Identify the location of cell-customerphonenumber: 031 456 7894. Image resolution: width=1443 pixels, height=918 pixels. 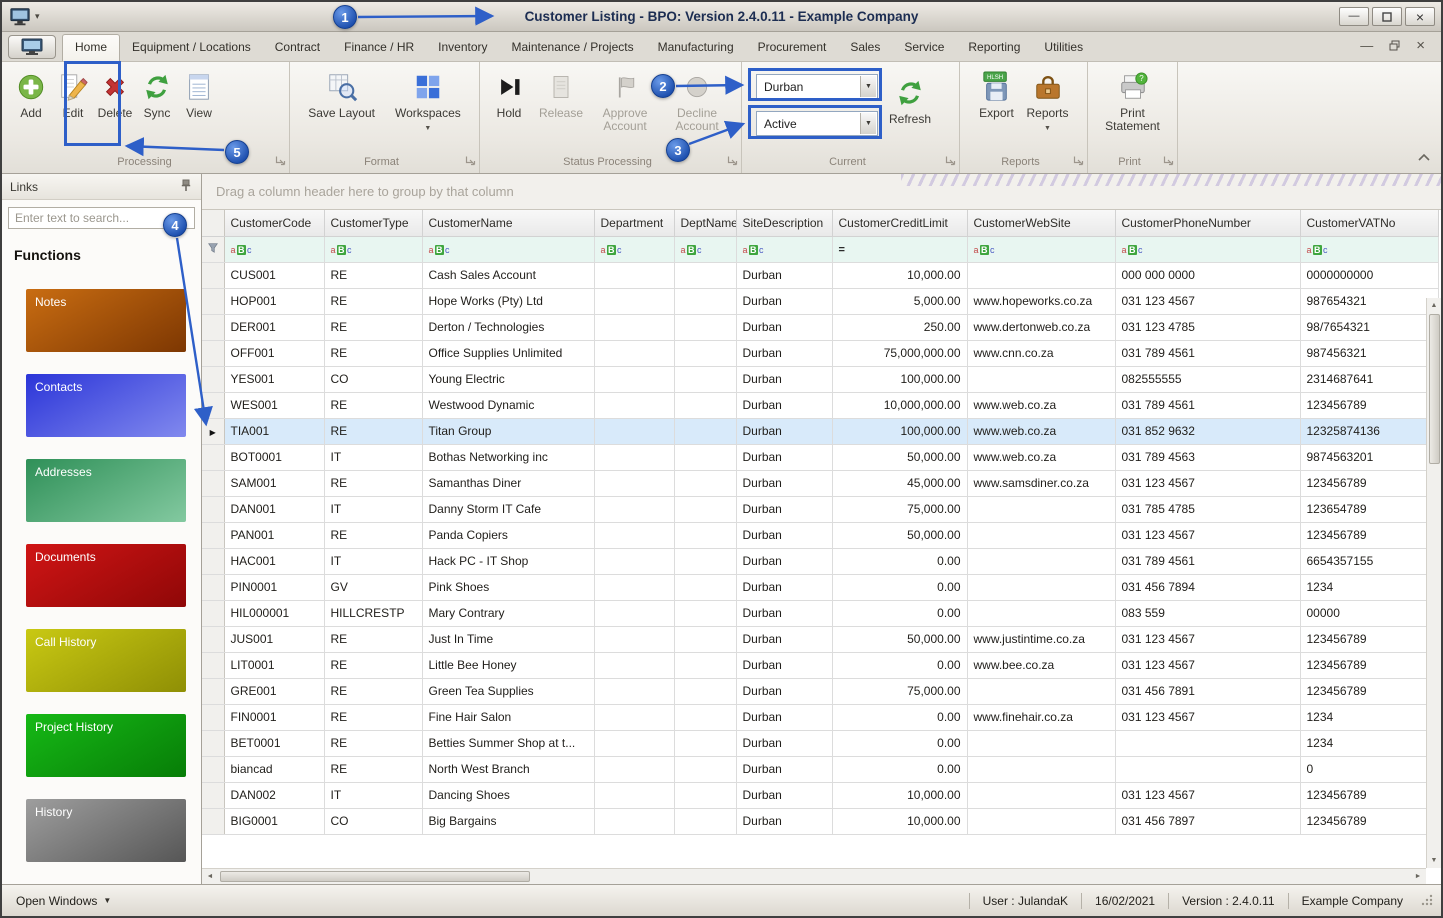
(1208, 587).